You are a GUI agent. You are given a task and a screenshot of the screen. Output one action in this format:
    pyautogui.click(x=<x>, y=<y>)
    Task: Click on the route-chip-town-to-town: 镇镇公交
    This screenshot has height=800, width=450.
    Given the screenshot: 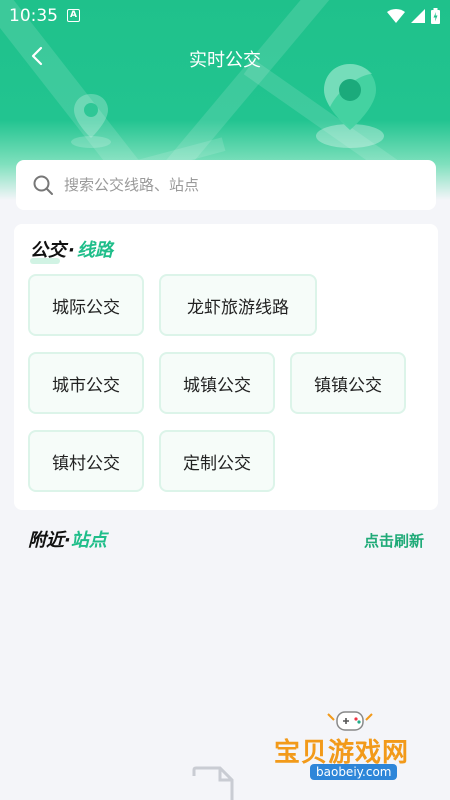 What is the action you would take?
    pyautogui.click(x=348, y=383)
    